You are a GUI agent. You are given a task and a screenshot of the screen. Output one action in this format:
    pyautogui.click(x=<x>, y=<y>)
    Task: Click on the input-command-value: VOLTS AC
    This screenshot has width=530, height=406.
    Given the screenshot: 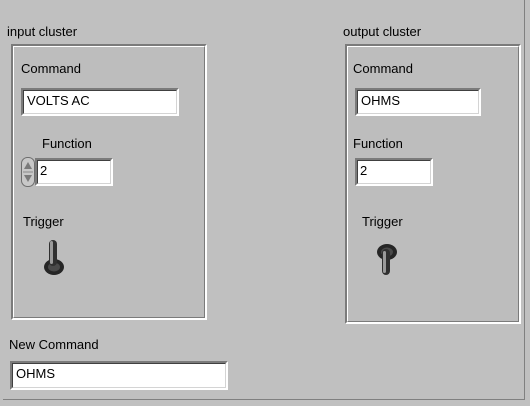 What is the action you would take?
    pyautogui.click(x=58, y=100)
    